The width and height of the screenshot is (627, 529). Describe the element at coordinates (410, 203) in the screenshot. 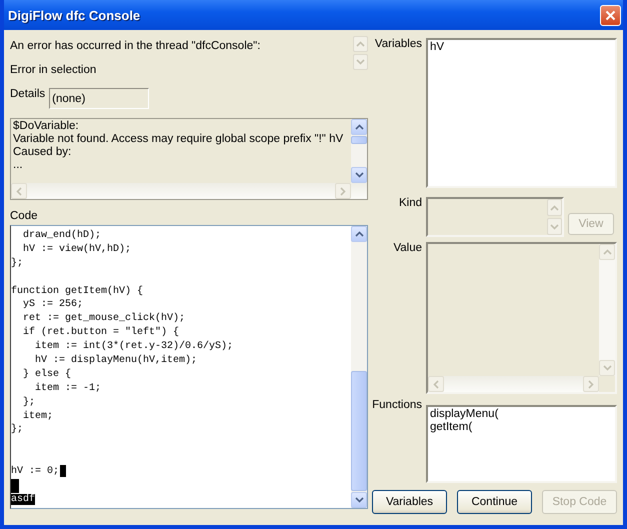

I see `kind-label: Kind` at that location.